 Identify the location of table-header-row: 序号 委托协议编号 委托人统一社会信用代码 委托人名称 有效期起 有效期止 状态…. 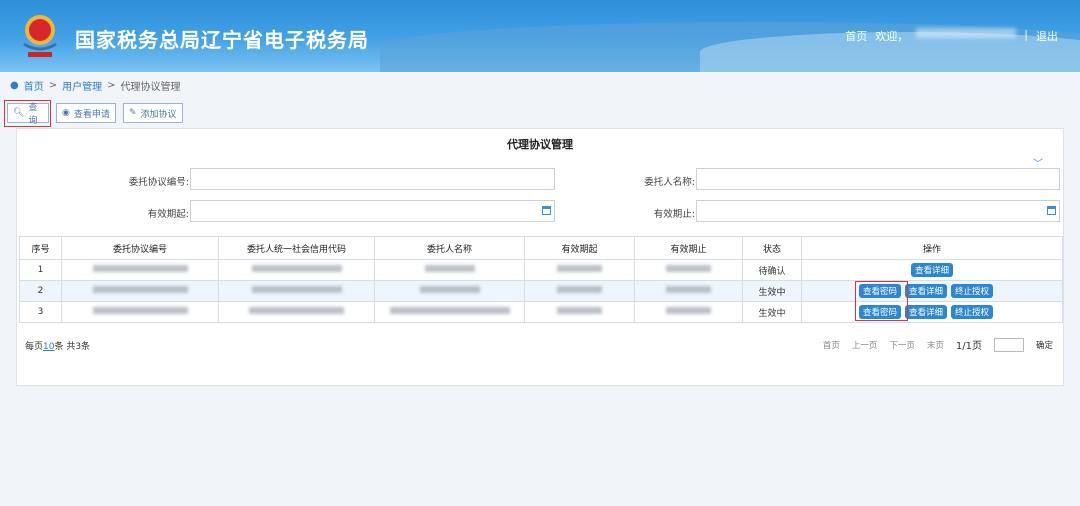
(541, 248).